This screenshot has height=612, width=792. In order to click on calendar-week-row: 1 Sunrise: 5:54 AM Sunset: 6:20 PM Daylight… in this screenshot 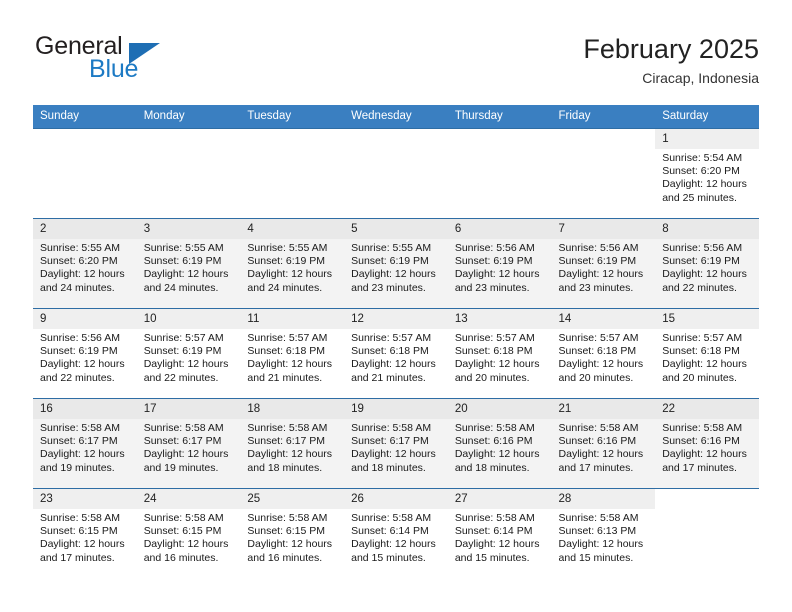, I will do `click(396, 173)`.